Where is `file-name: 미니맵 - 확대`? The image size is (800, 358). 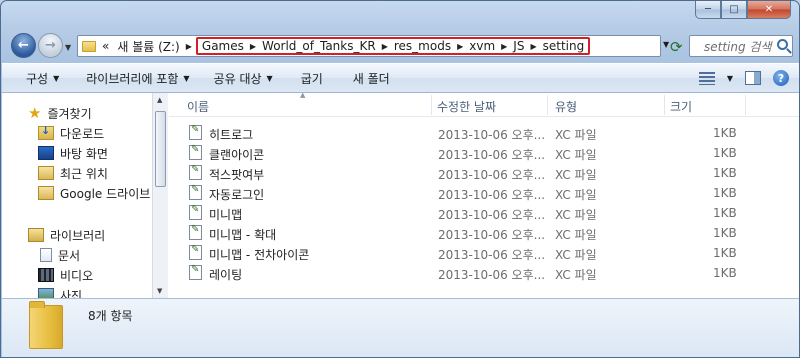
file-name: 미니맵 - 확대 is located at coordinates (243, 235).